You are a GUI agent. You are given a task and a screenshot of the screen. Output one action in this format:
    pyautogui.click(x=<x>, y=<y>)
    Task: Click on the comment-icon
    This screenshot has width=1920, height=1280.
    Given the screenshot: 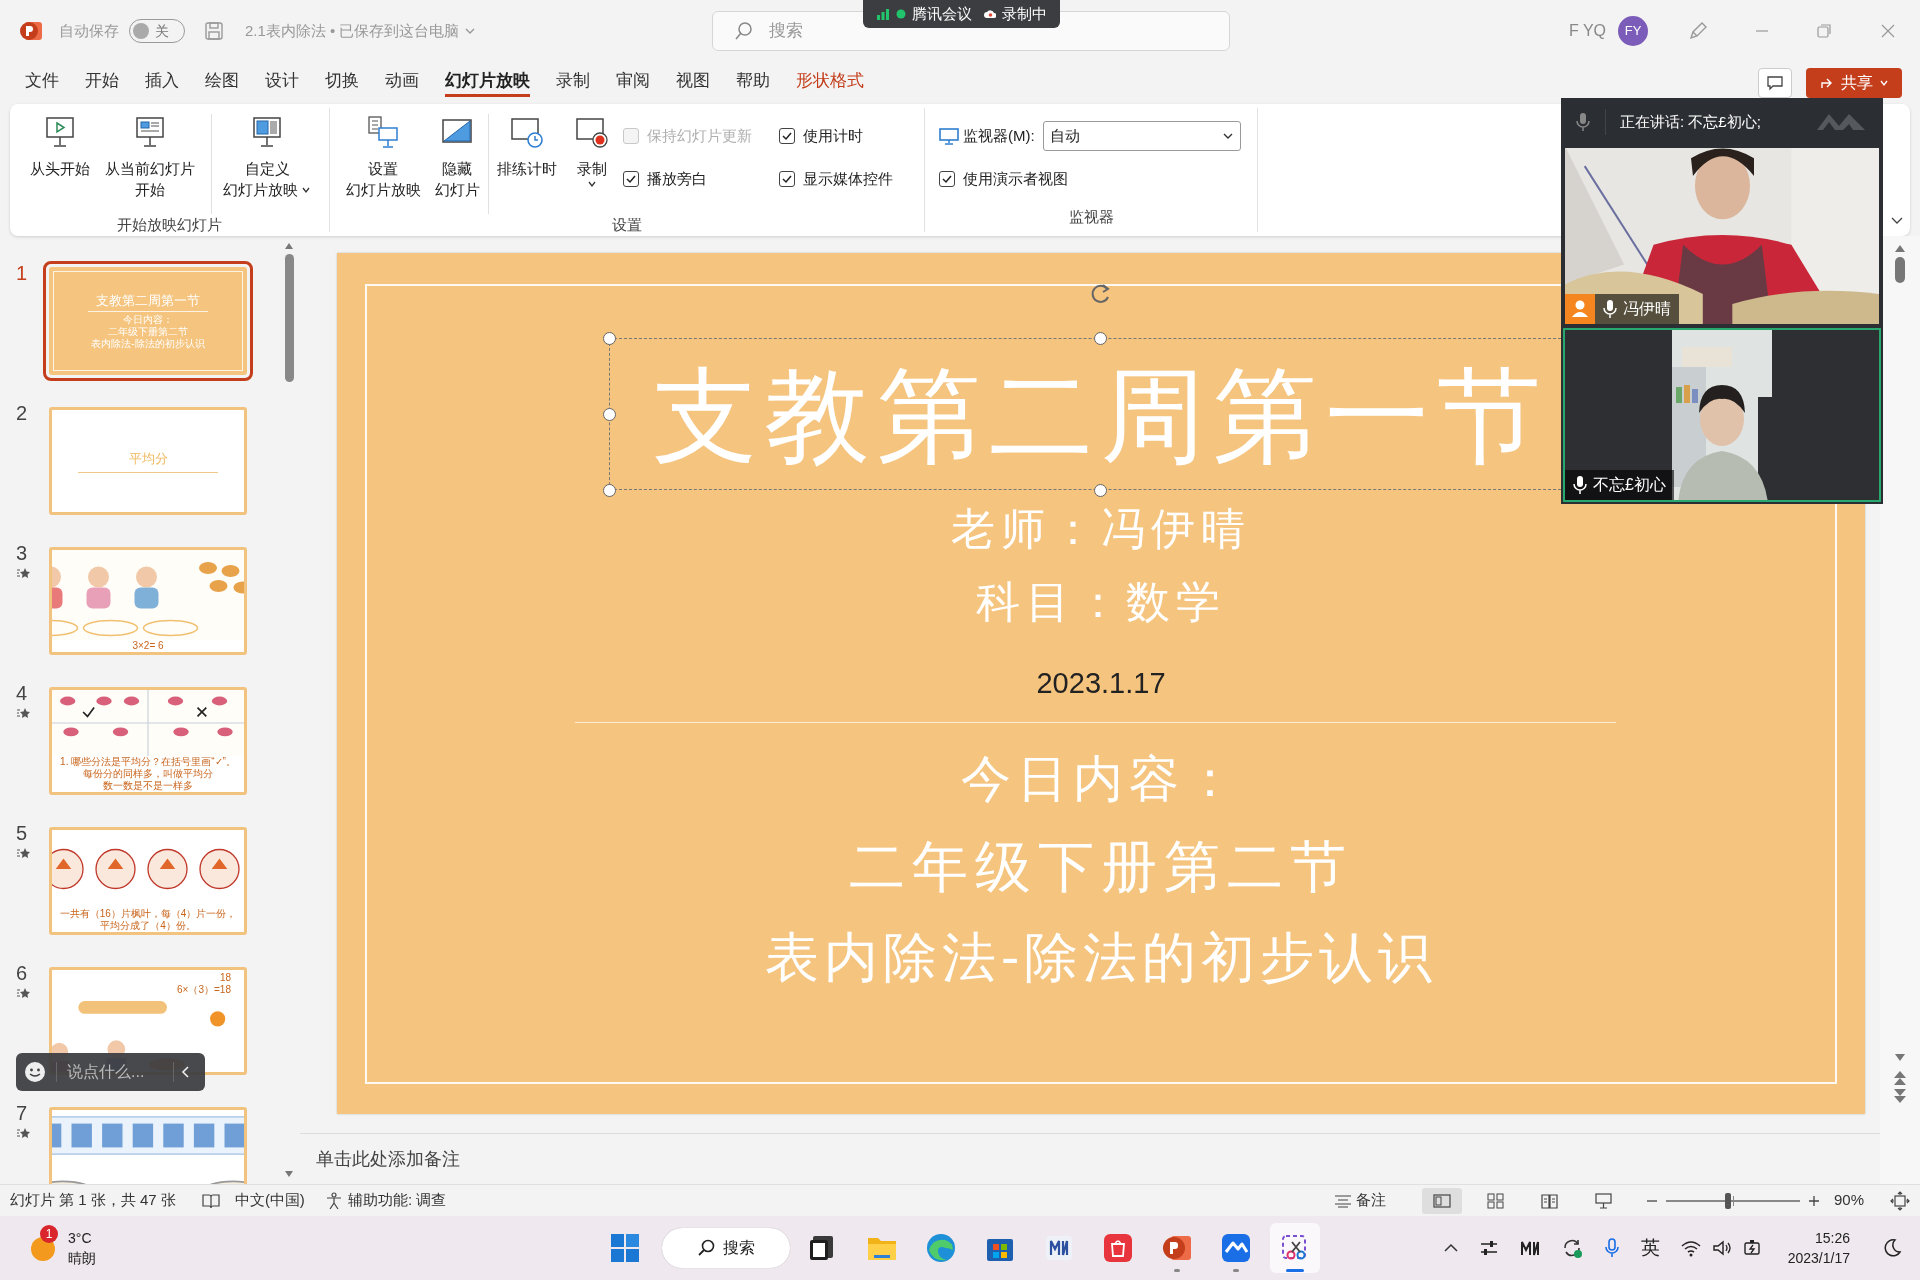 What is the action you would take?
    pyautogui.click(x=1775, y=83)
    